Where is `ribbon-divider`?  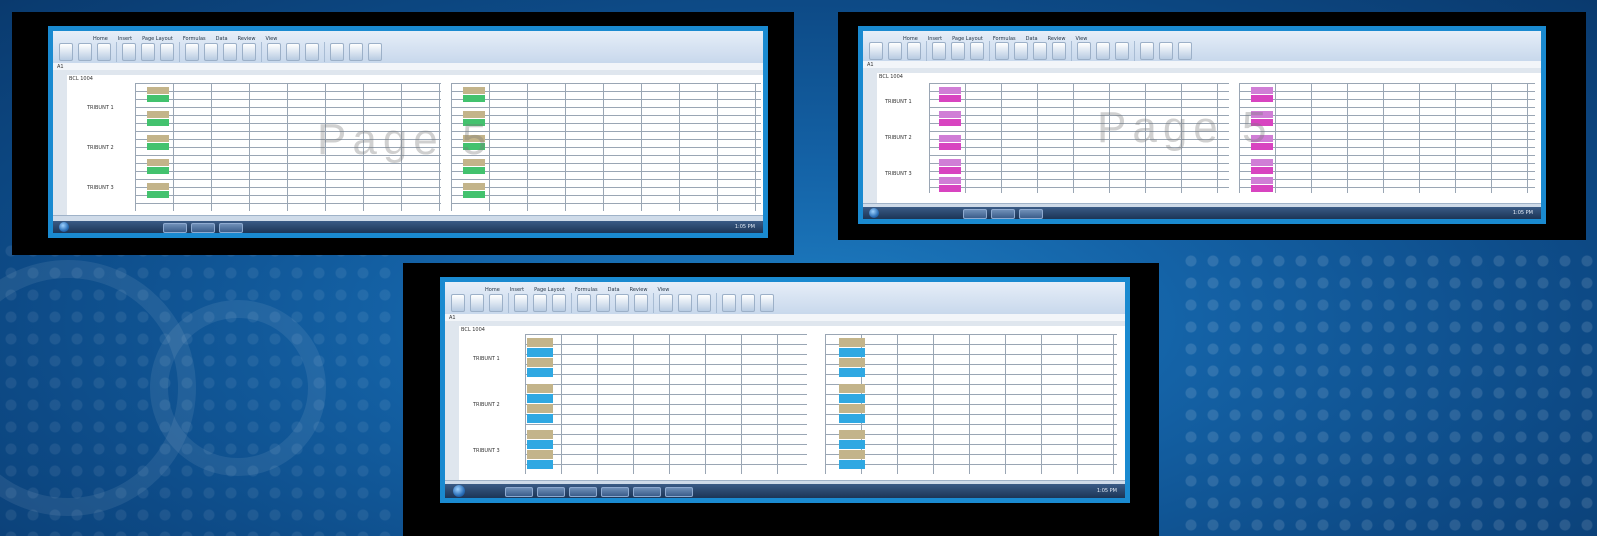 ribbon-divider is located at coordinates (716, 302).